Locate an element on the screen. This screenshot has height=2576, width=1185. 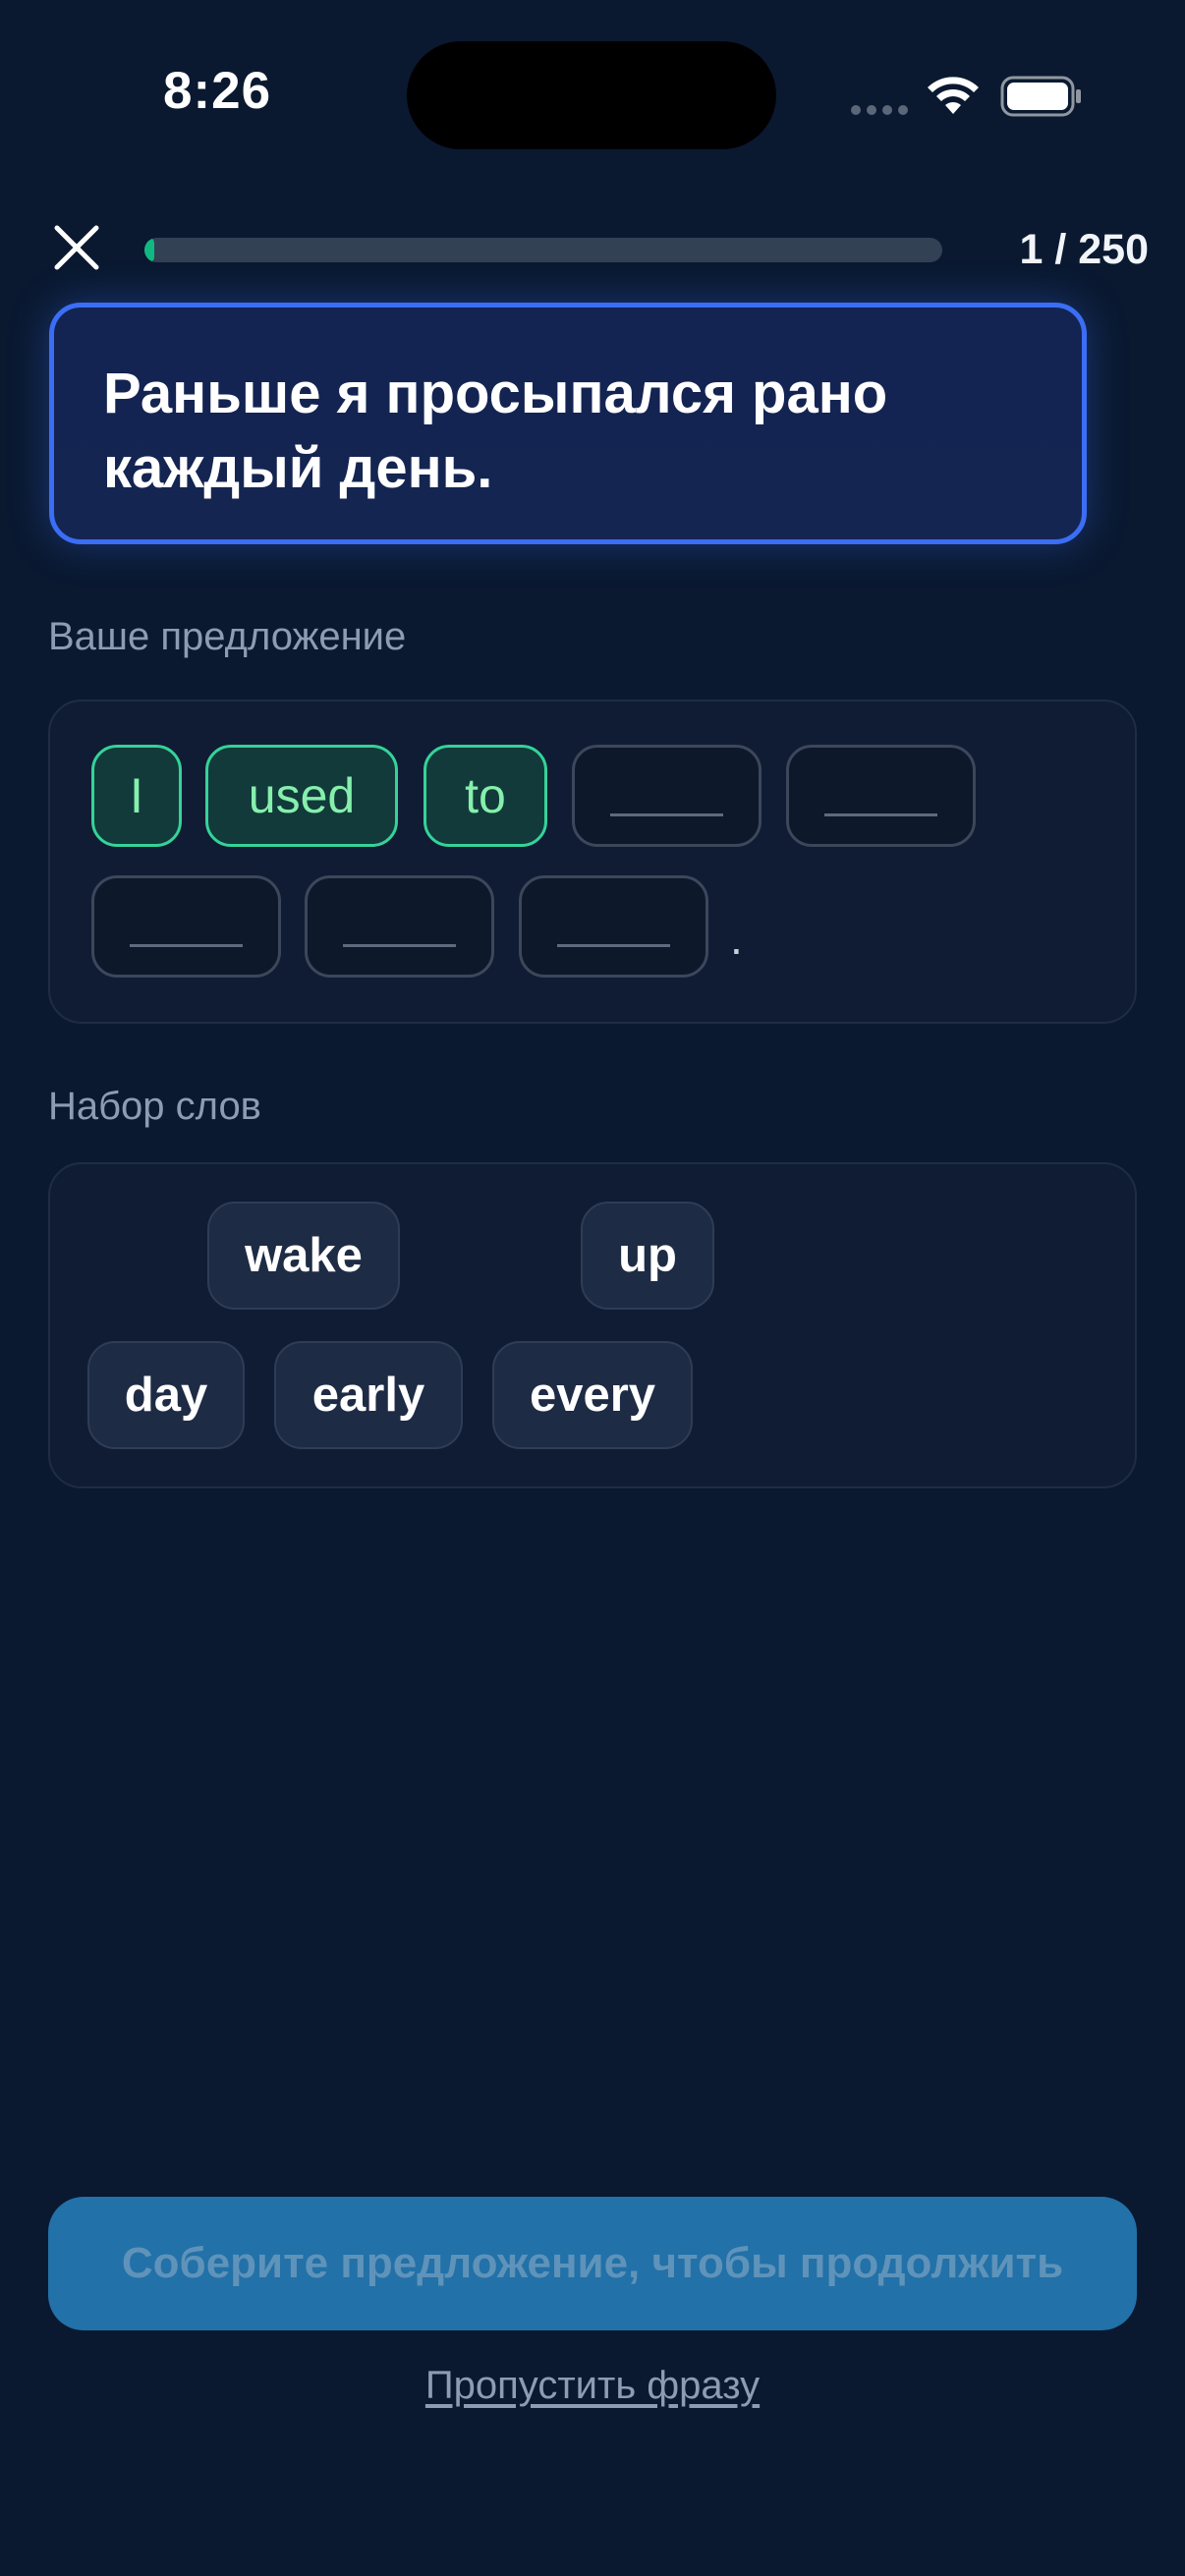
continue-button: Соберите предложение, чтобы продолжить is located at coordinates (592, 2263).